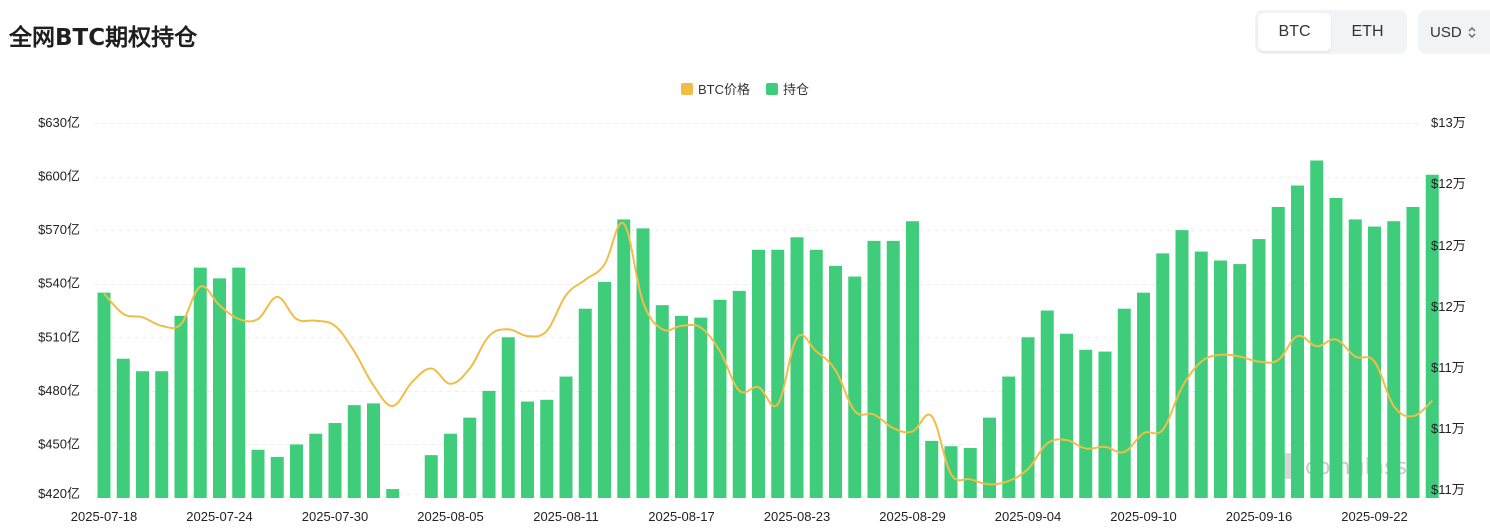 The image size is (1490, 529). What do you see at coordinates (59, 176) in the screenshot?
I see `y-left-tick: $600亿` at bounding box center [59, 176].